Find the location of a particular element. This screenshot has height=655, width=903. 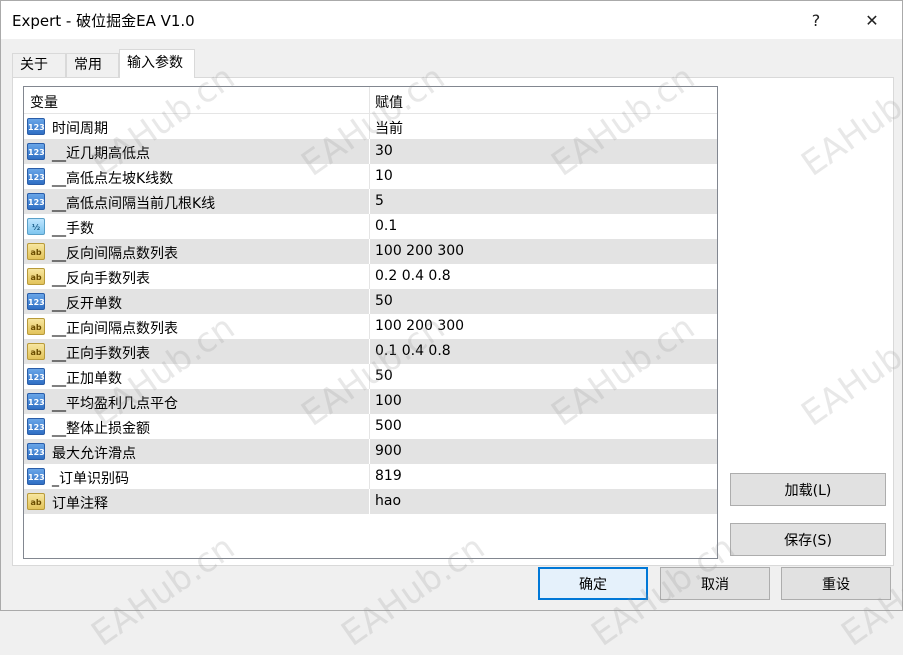

table-row: 123 __高低点左坡K线数 10 is located at coordinates (370, 176).